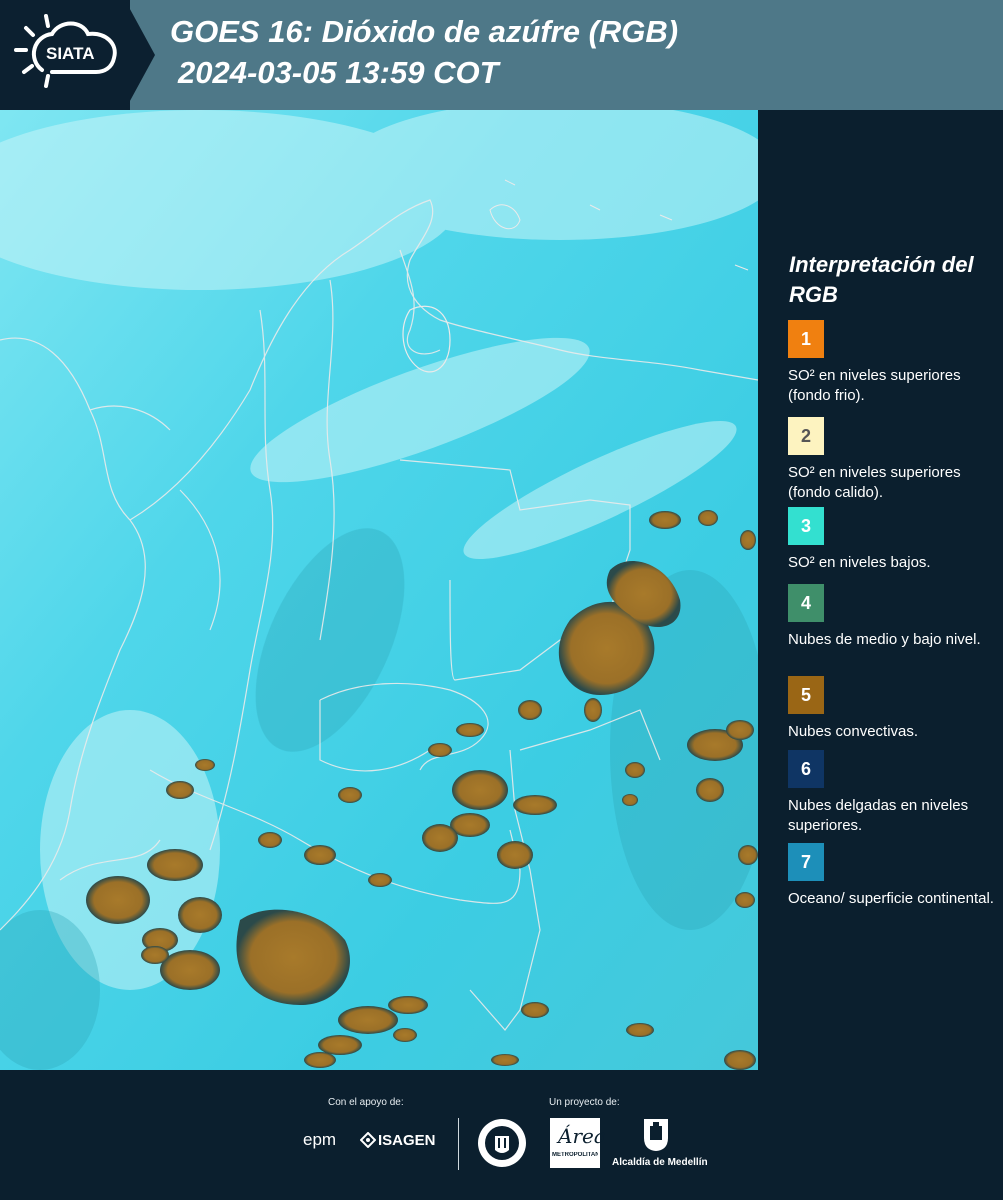  I want to click on project-label: Un proyecto de:, so click(584, 1102).